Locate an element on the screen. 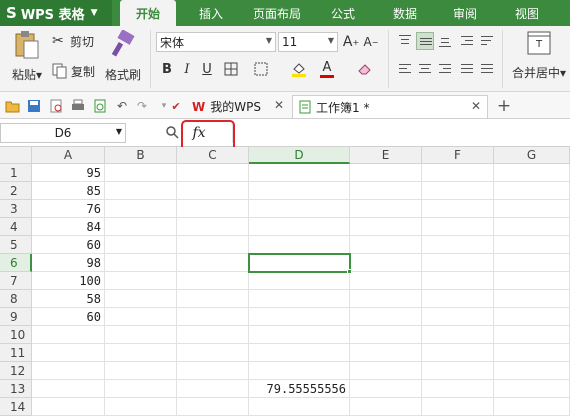  cell-f8 is located at coordinates (458, 299).